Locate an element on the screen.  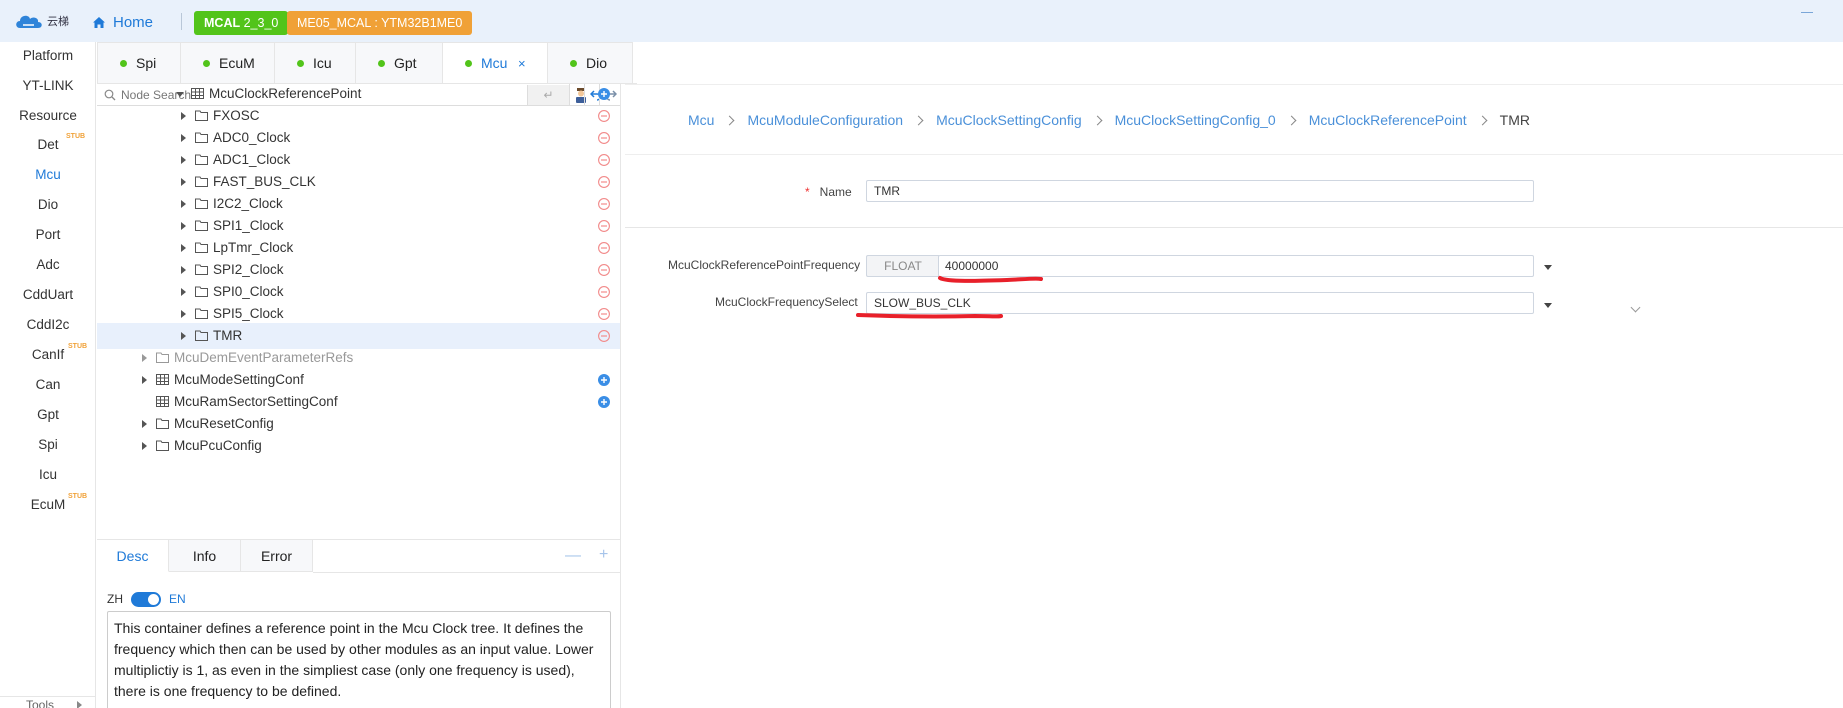
header-divider is located at coordinates (181, 21).